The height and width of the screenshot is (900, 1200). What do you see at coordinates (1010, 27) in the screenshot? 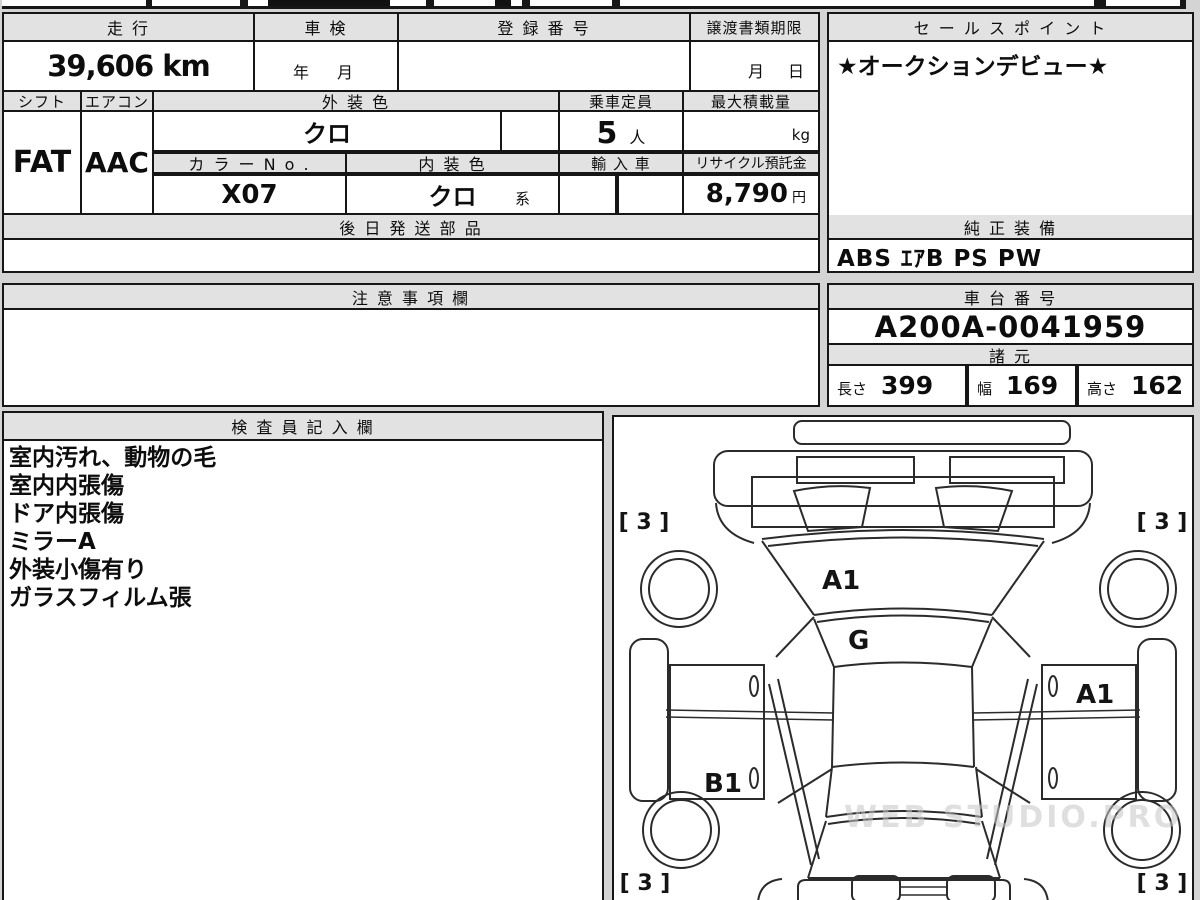
I see `sales-point-header: セ ー ル ス ポ イ ン ト` at bounding box center [1010, 27].